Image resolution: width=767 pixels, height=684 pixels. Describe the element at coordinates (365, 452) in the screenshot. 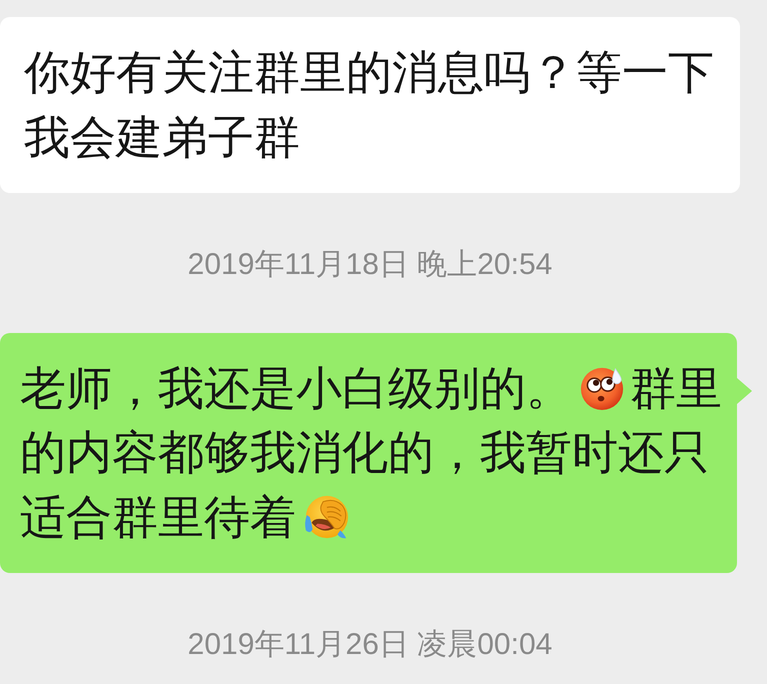

I see `message-text: 的内容都够我消化的，我暂时还只` at that location.